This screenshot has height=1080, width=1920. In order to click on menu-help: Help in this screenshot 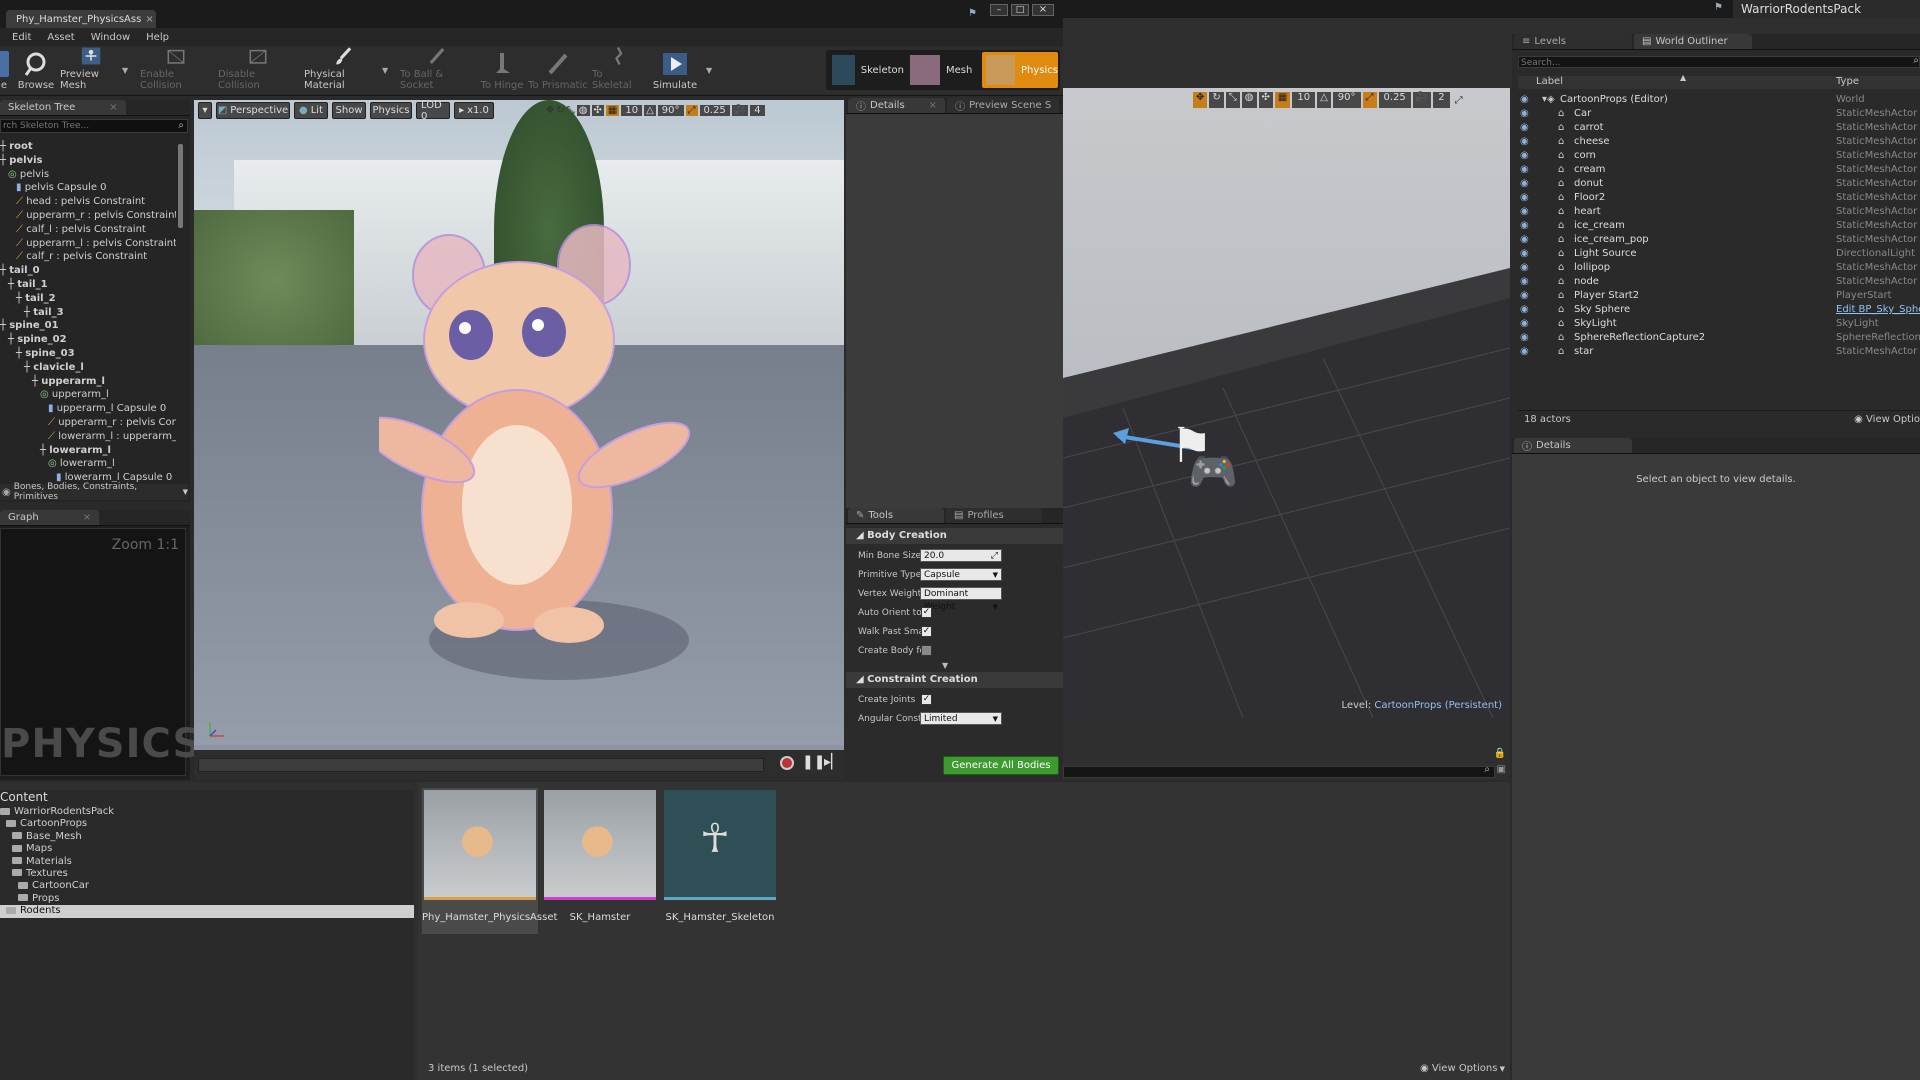, I will do `click(157, 37)`.